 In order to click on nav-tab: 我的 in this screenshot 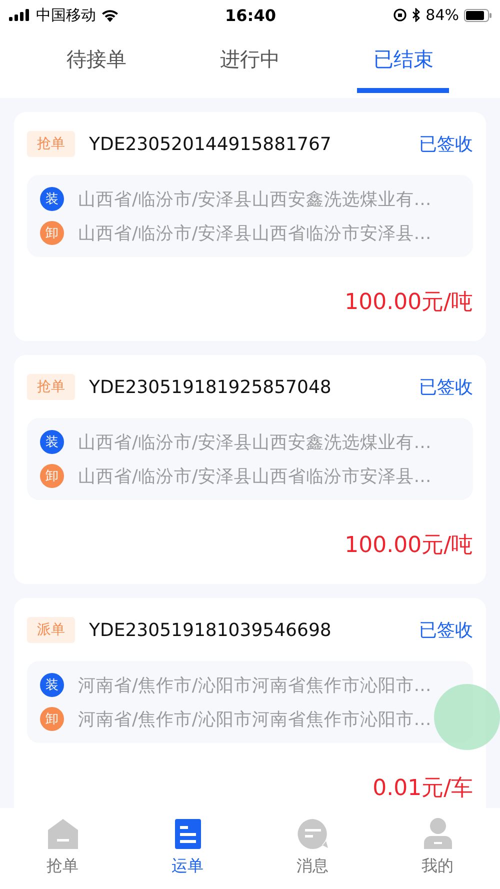, I will do `click(438, 847)`.